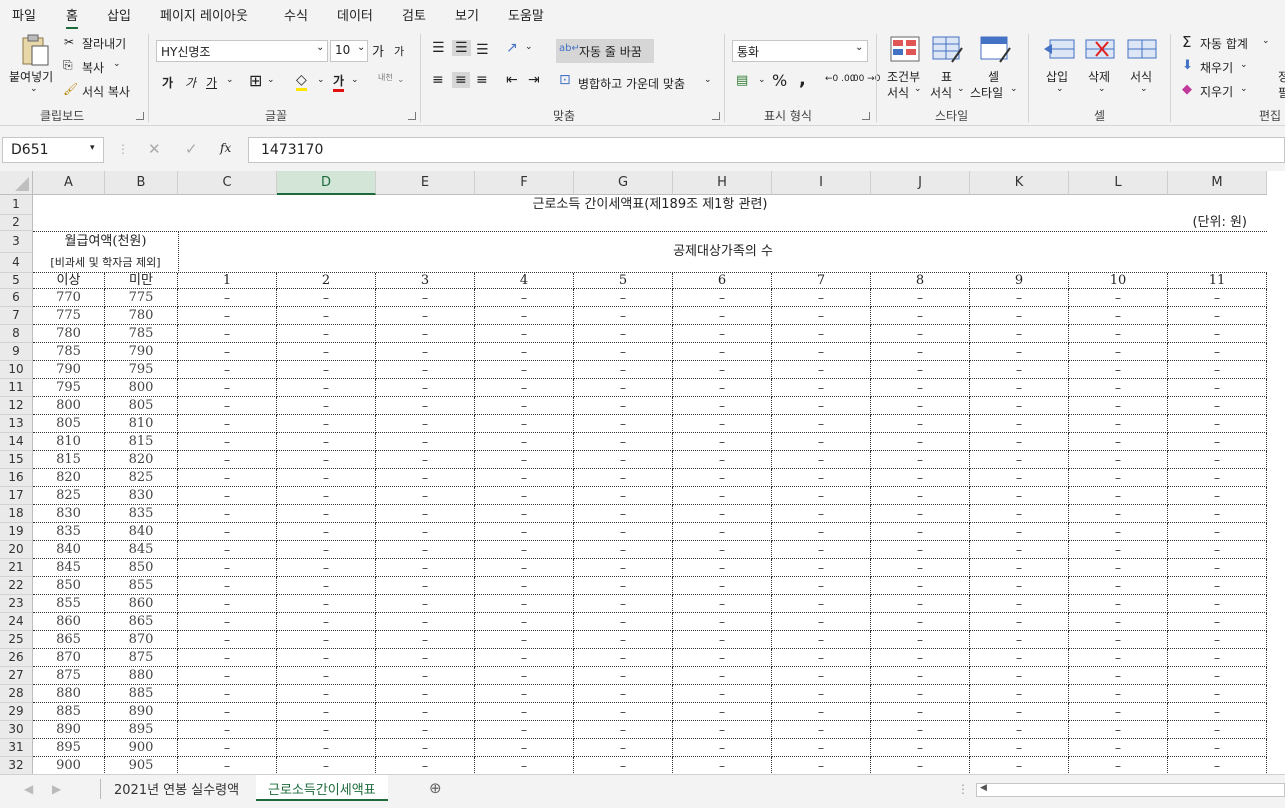 The height and width of the screenshot is (808, 1285). Describe the element at coordinates (16, 370) in the screenshot. I see `row-header: 10` at that location.